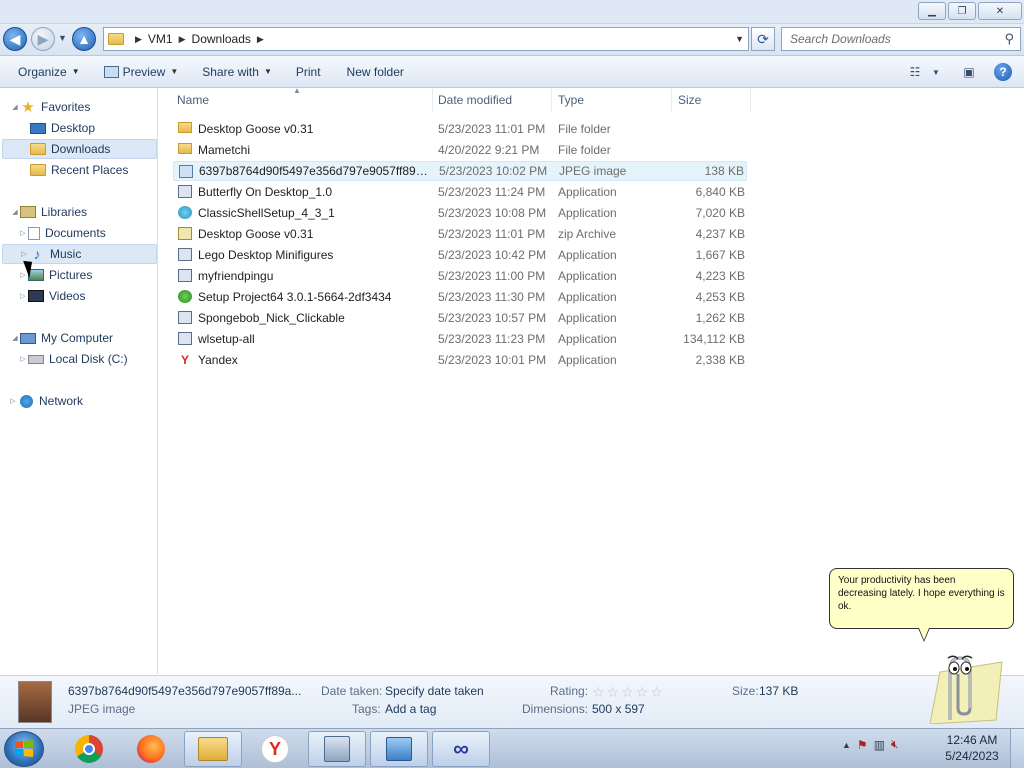 The width and height of the screenshot is (1024, 768). I want to click on preview-label: Preview, so click(144, 71).